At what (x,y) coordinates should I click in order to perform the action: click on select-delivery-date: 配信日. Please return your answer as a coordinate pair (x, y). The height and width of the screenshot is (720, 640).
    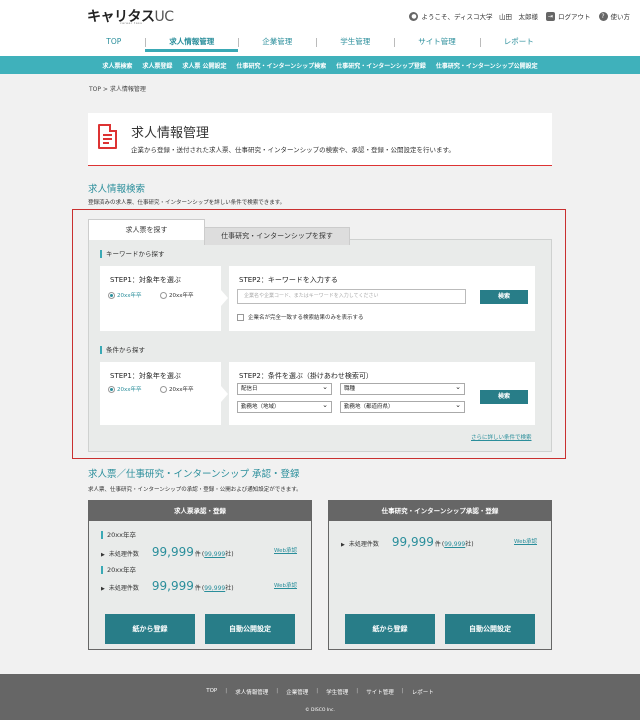
    Looking at the image, I should click on (284, 388).